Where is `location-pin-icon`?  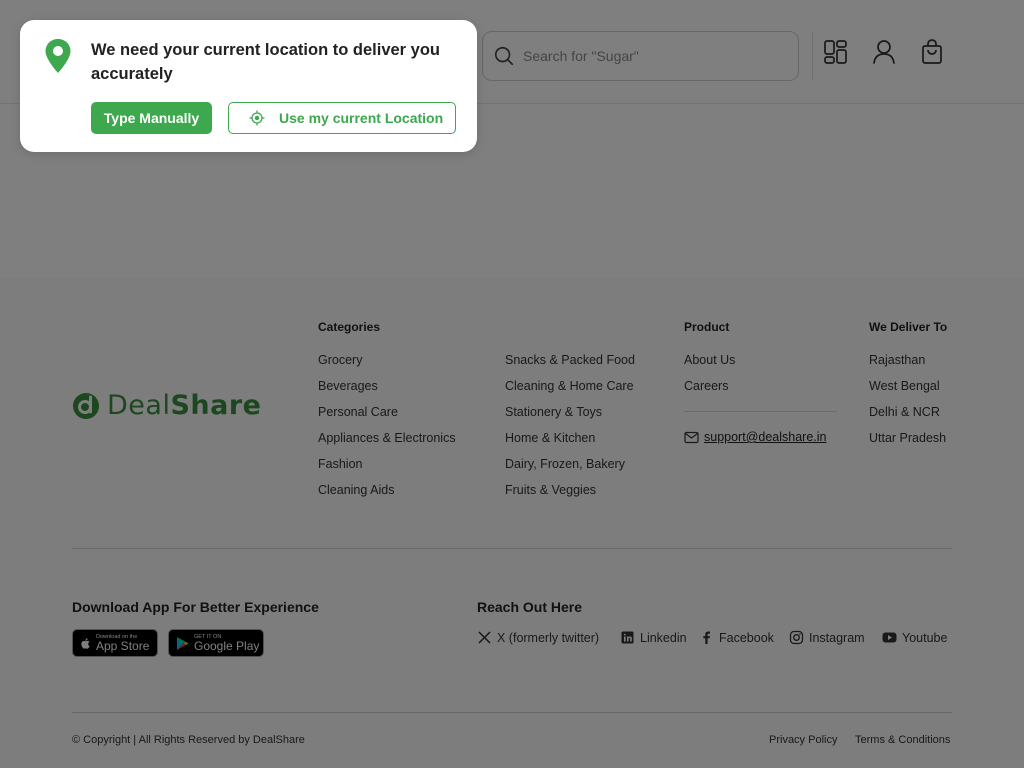 location-pin-icon is located at coordinates (58, 56).